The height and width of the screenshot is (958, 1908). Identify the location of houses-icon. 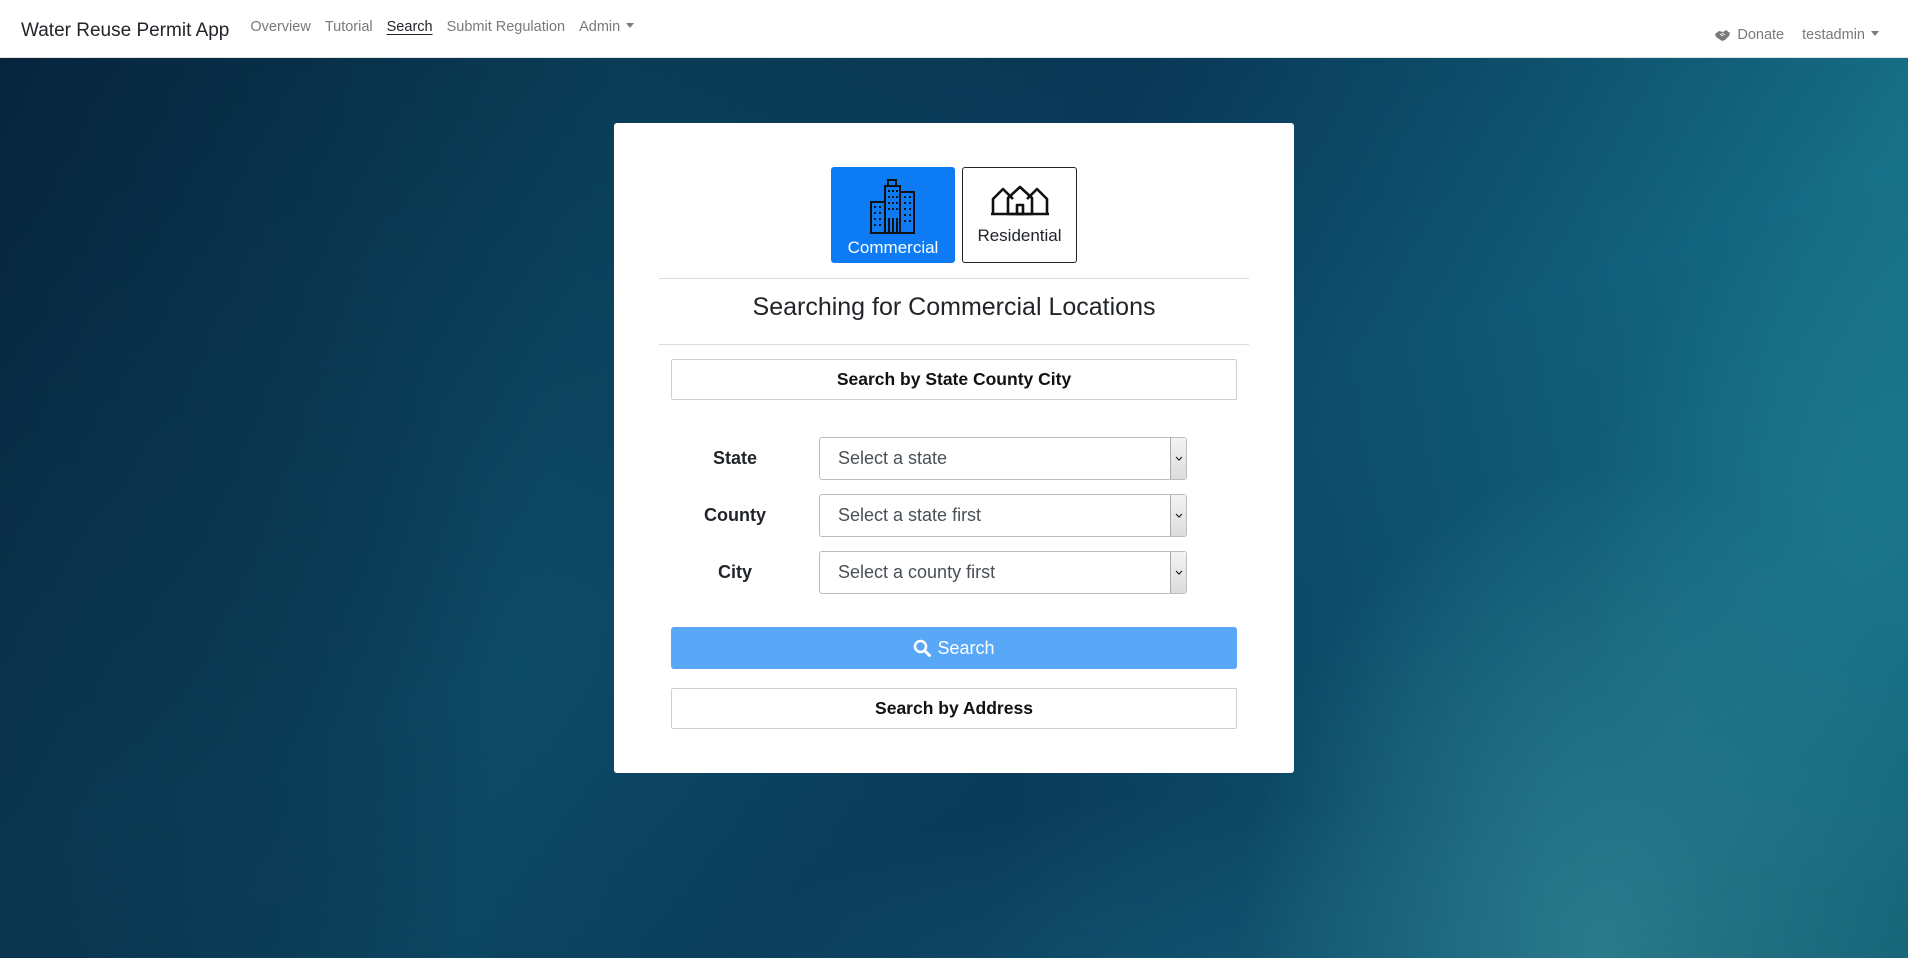
(1019, 200).